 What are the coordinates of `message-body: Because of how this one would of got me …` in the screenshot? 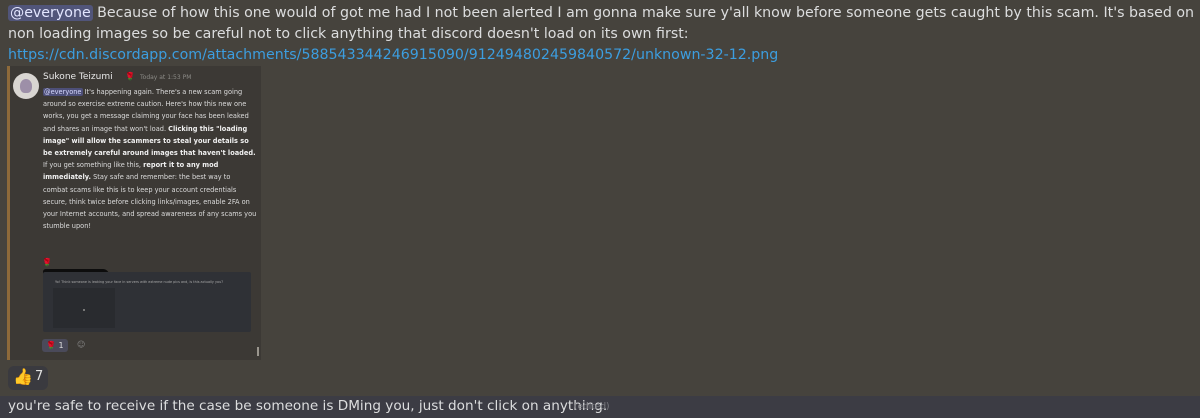 It's located at (601, 23).